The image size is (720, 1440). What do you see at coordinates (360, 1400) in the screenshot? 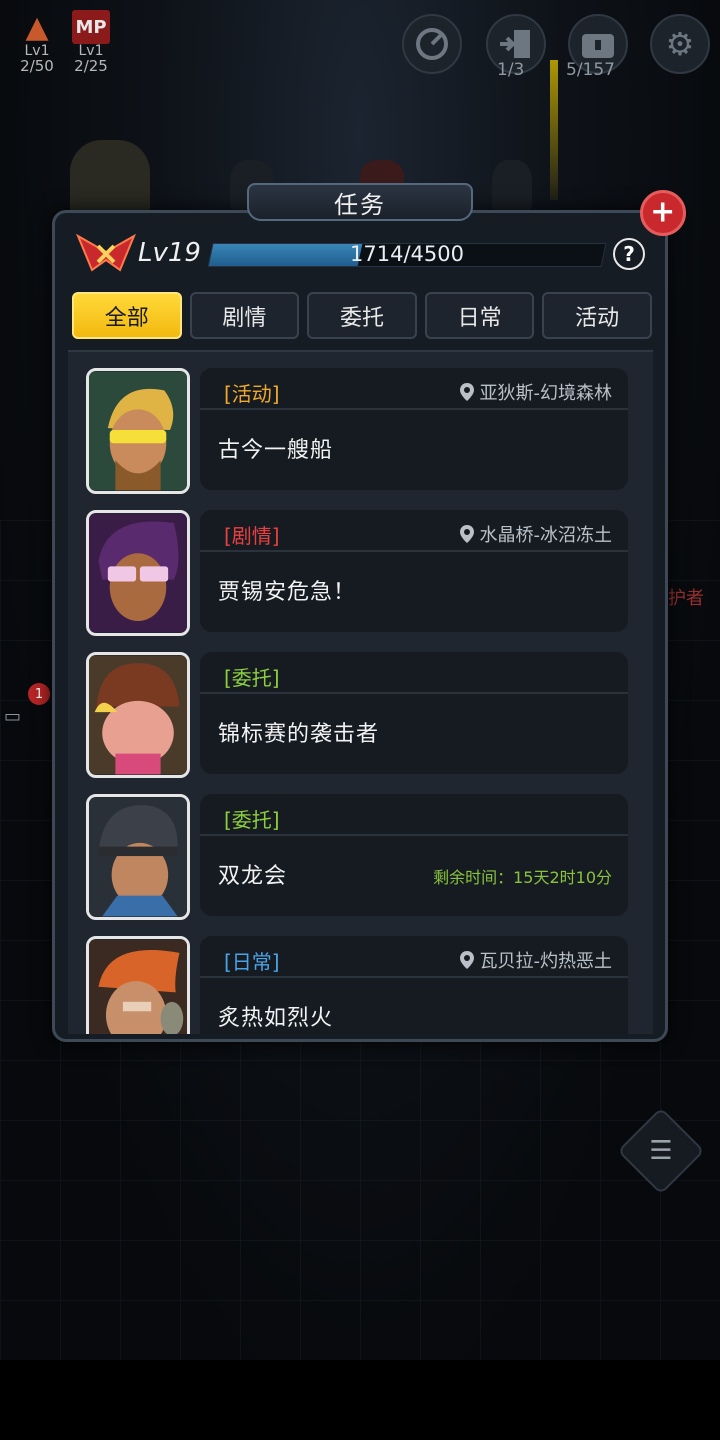
I see `scene-floor` at bounding box center [360, 1400].